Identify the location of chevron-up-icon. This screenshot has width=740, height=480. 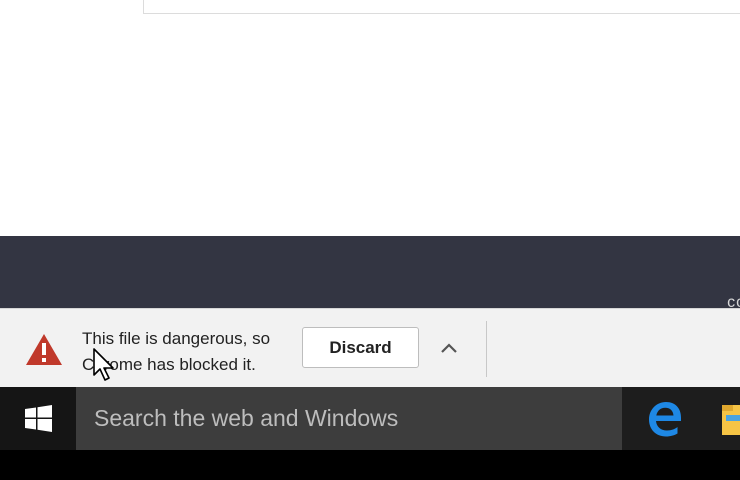
(449, 348).